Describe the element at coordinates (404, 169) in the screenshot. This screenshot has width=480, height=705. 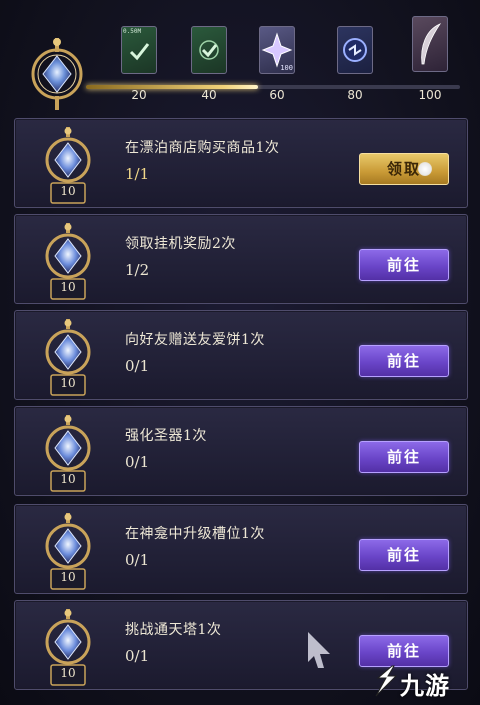
I see `claim-button: 领取` at that location.